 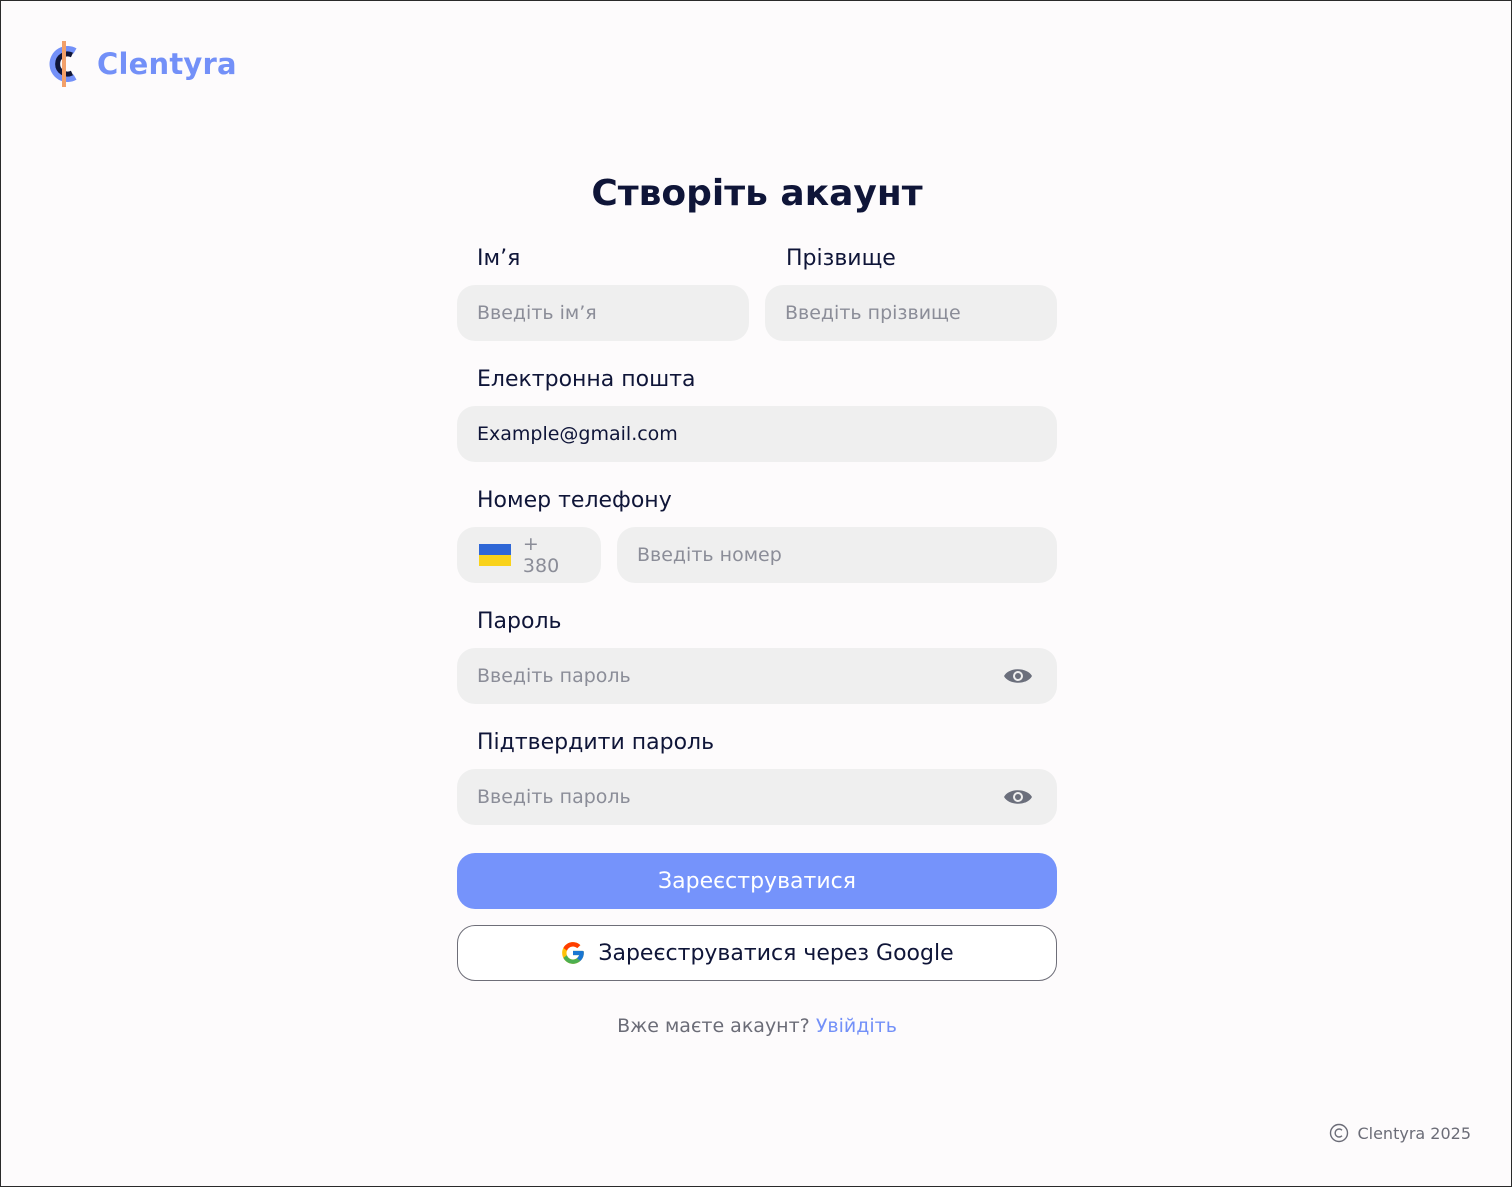 I want to click on first-name-label: Ім’я, so click(x=499, y=258).